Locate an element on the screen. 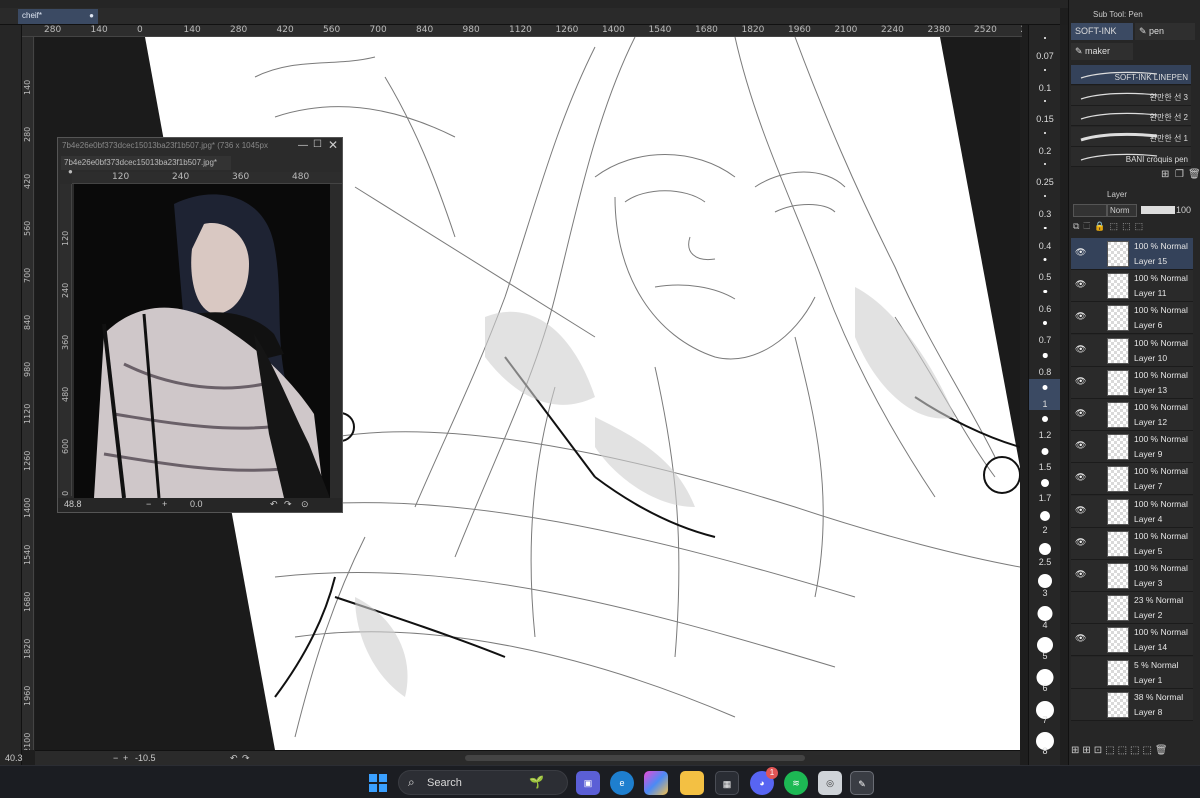  layer-row: 👁 100 % Normal Layer 4 is located at coordinates (1132, 511).